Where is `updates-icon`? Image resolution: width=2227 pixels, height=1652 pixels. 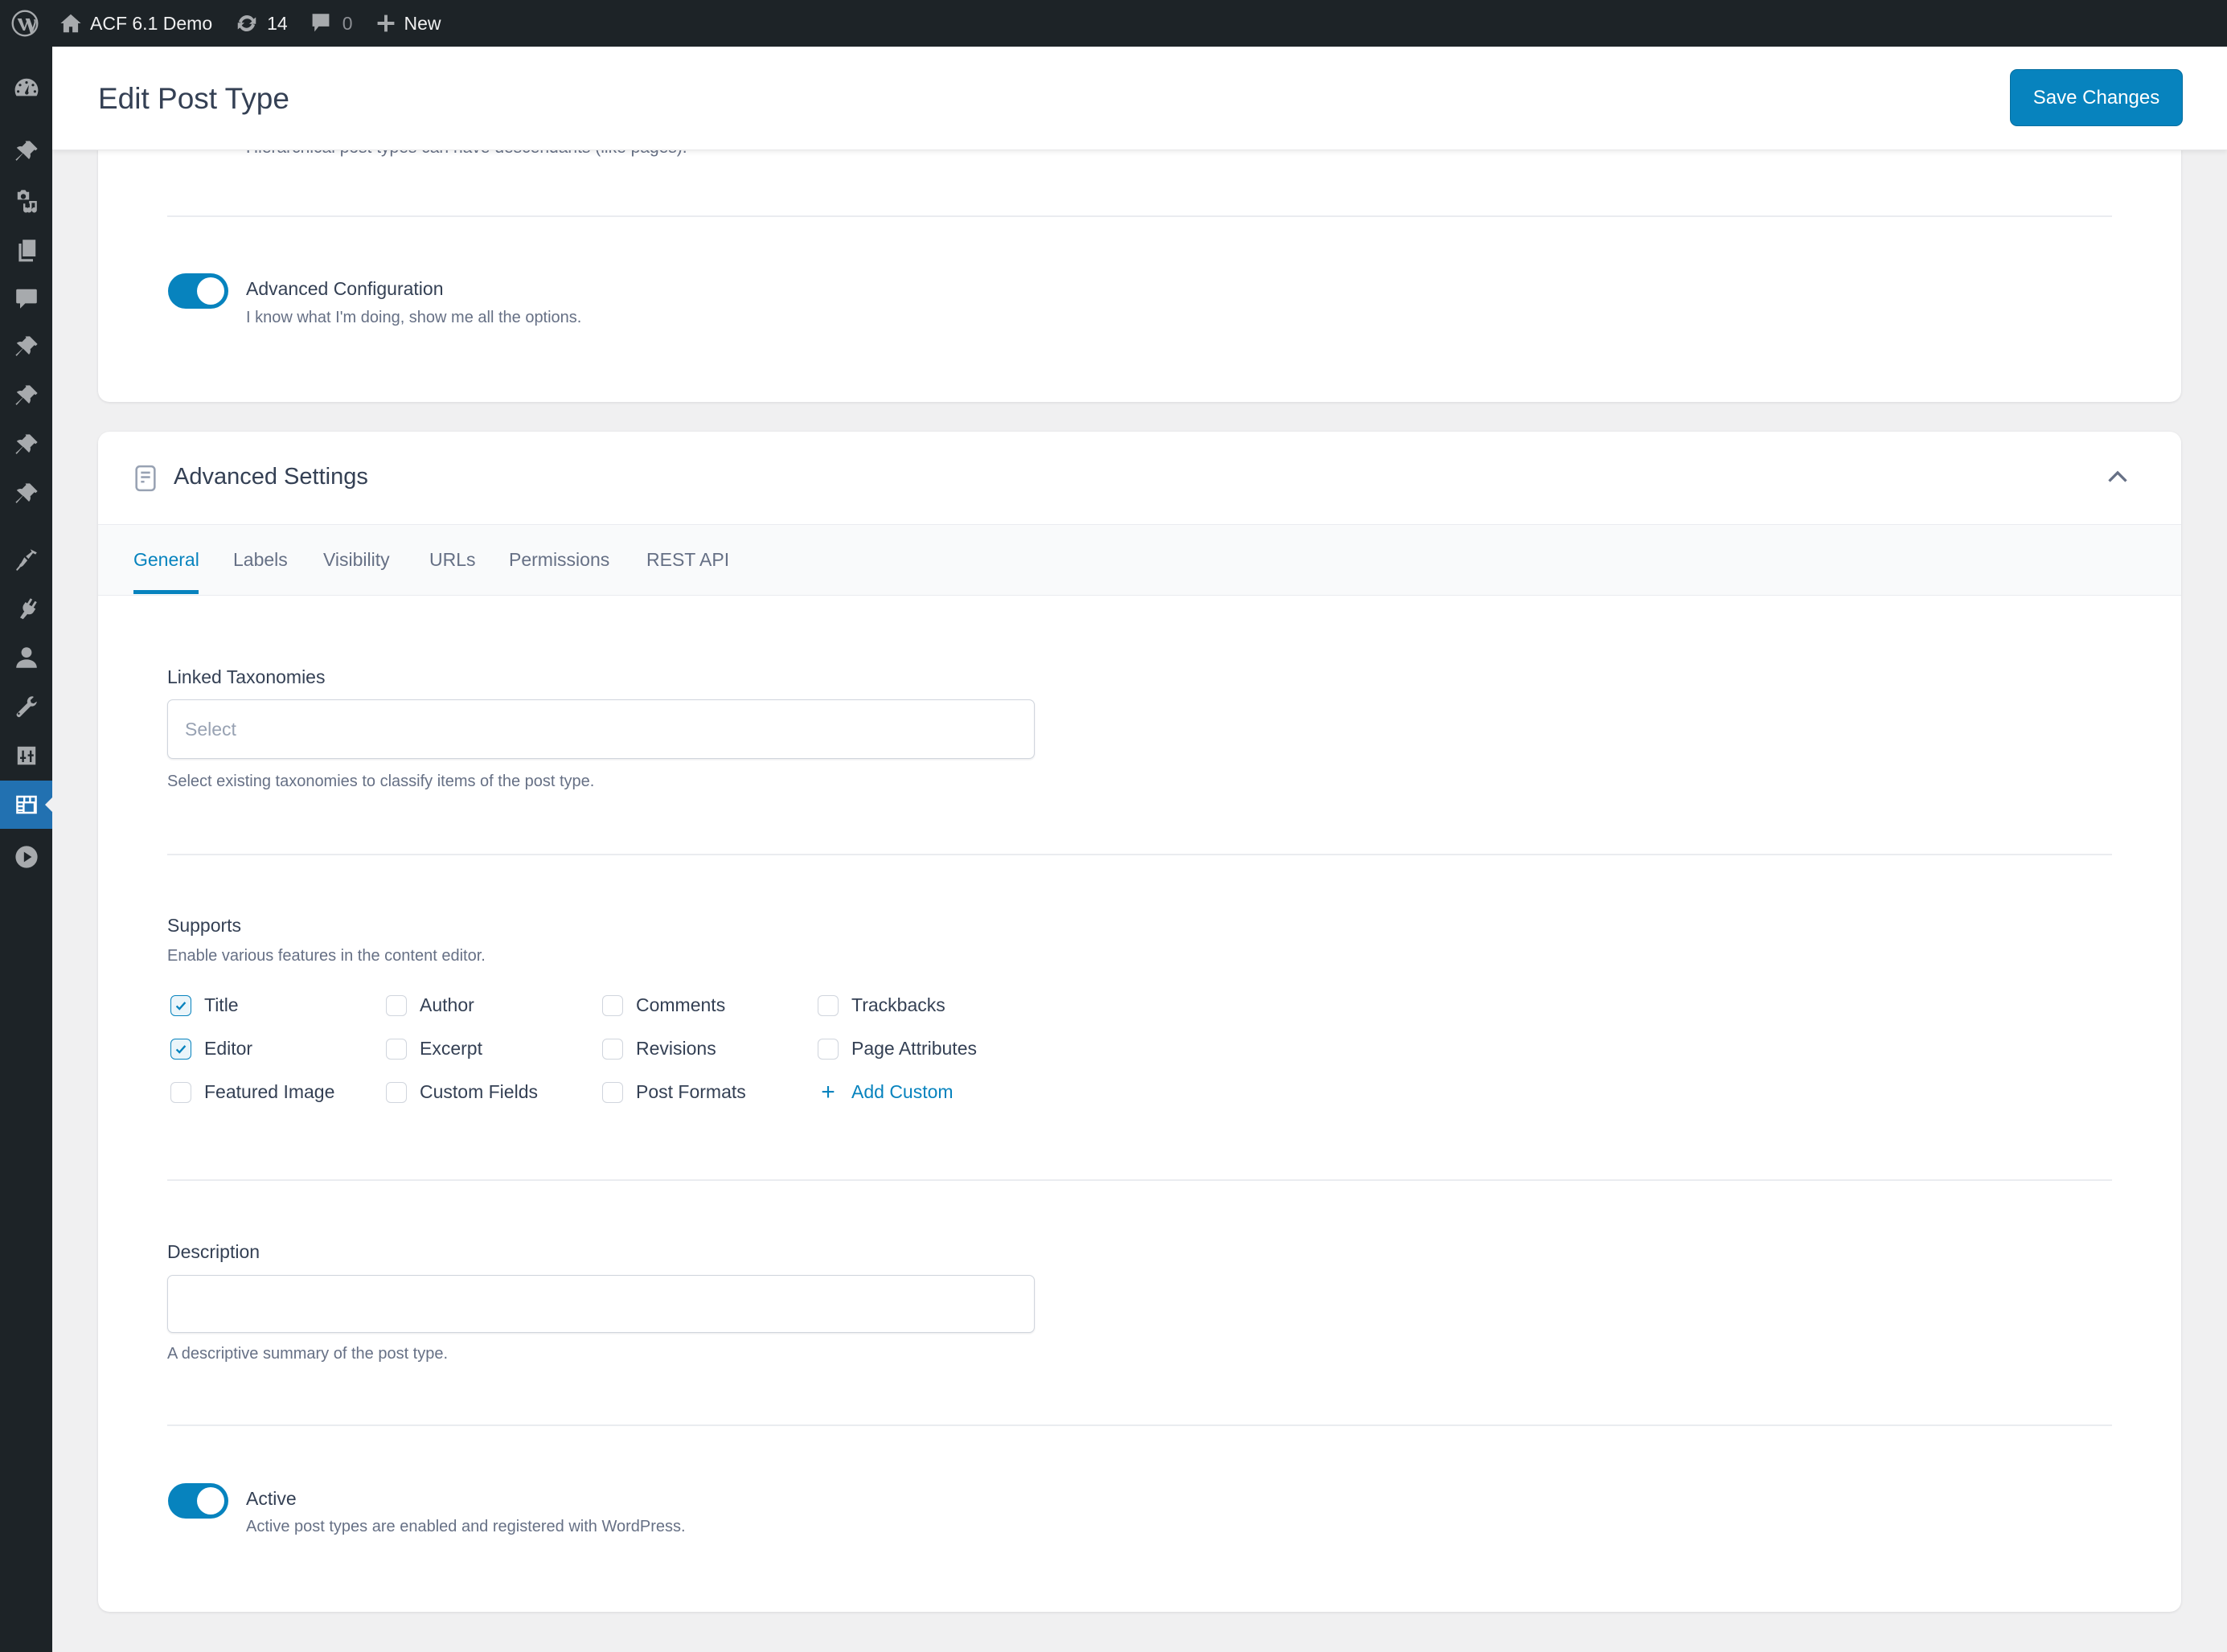 updates-icon is located at coordinates (247, 23).